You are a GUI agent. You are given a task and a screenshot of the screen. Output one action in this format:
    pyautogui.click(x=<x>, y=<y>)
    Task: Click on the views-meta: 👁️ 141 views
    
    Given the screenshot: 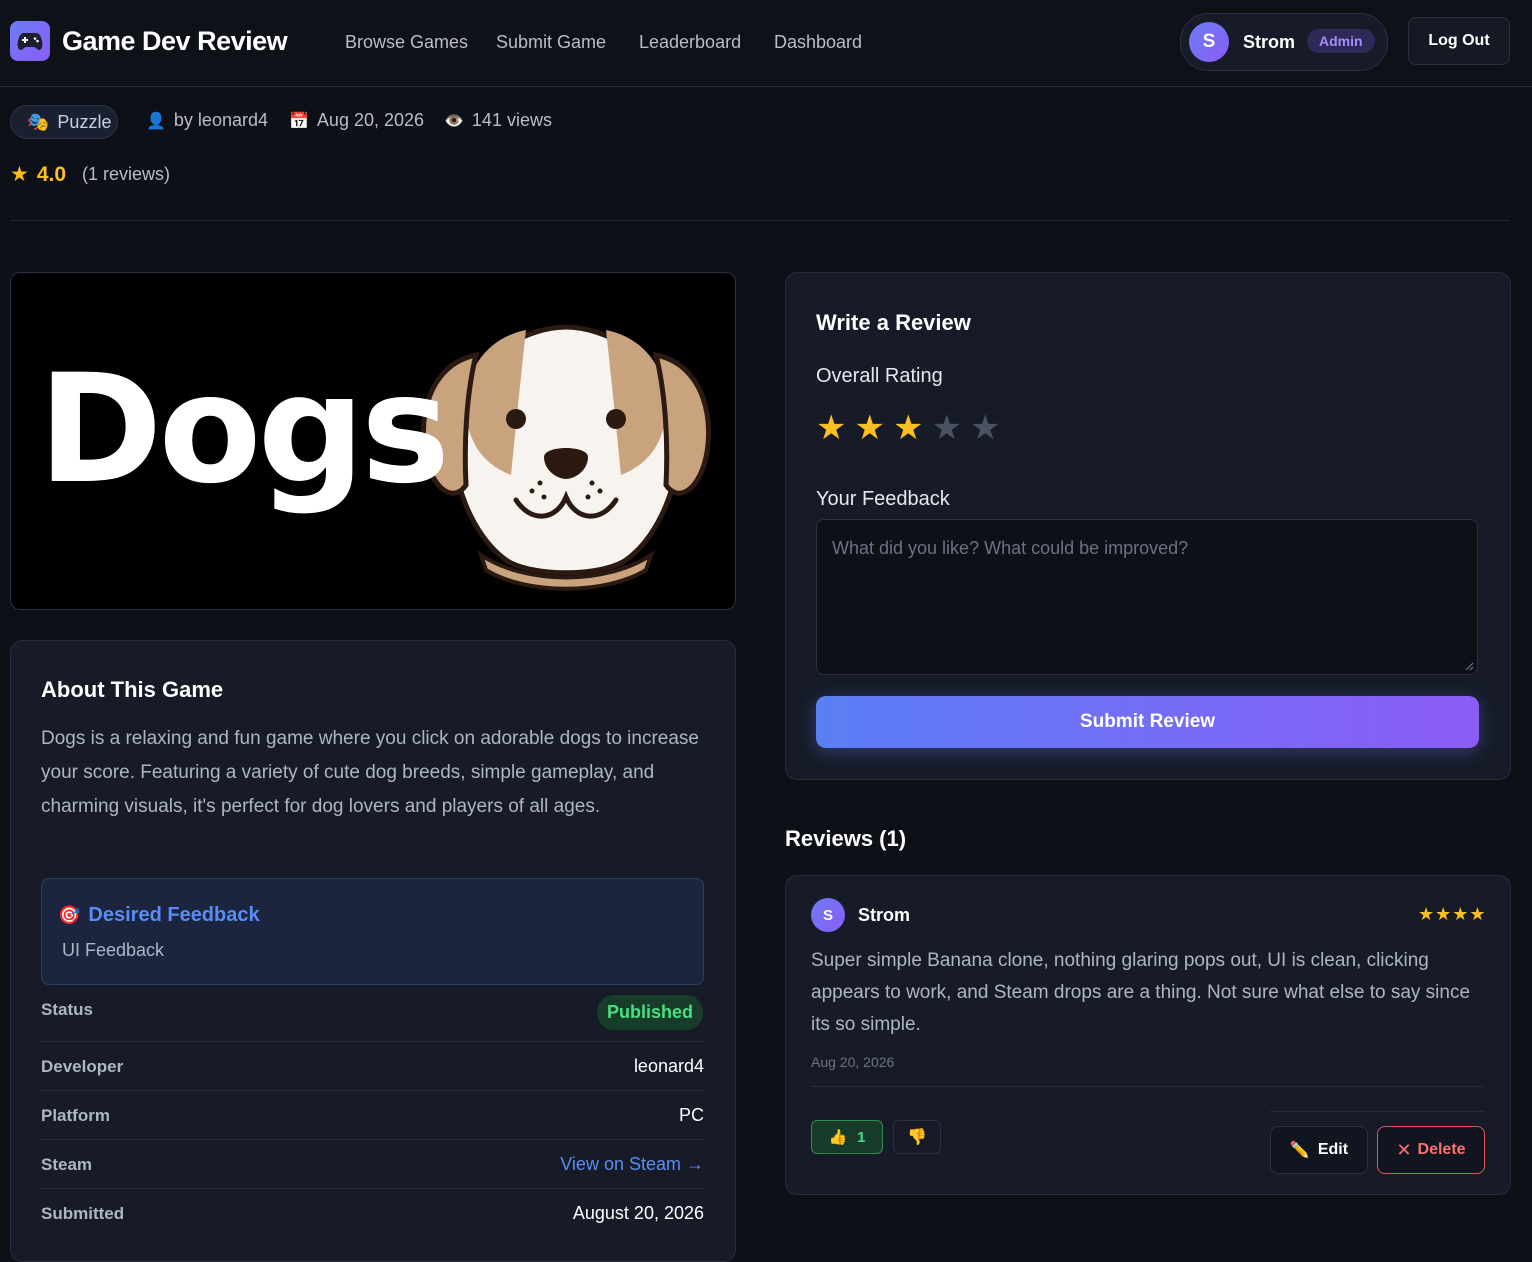 What is the action you would take?
    pyautogui.click(x=498, y=120)
    